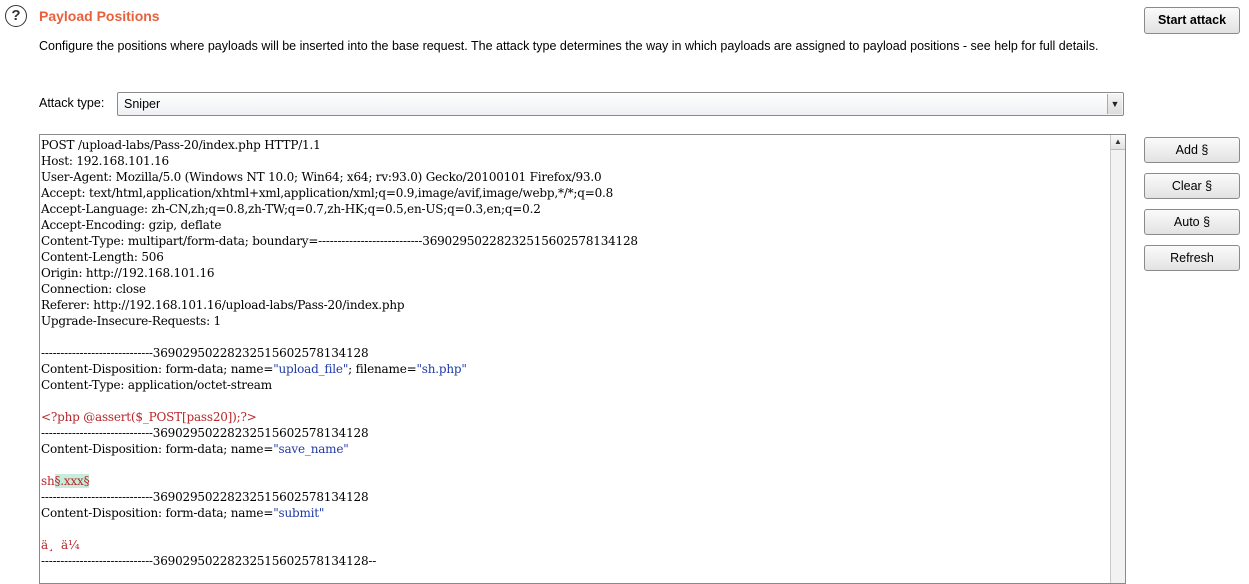 This screenshot has height=584, width=1249. What do you see at coordinates (1192, 258) in the screenshot?
I see `refresh-button: Refresh` at bounding box center [1192, 258].